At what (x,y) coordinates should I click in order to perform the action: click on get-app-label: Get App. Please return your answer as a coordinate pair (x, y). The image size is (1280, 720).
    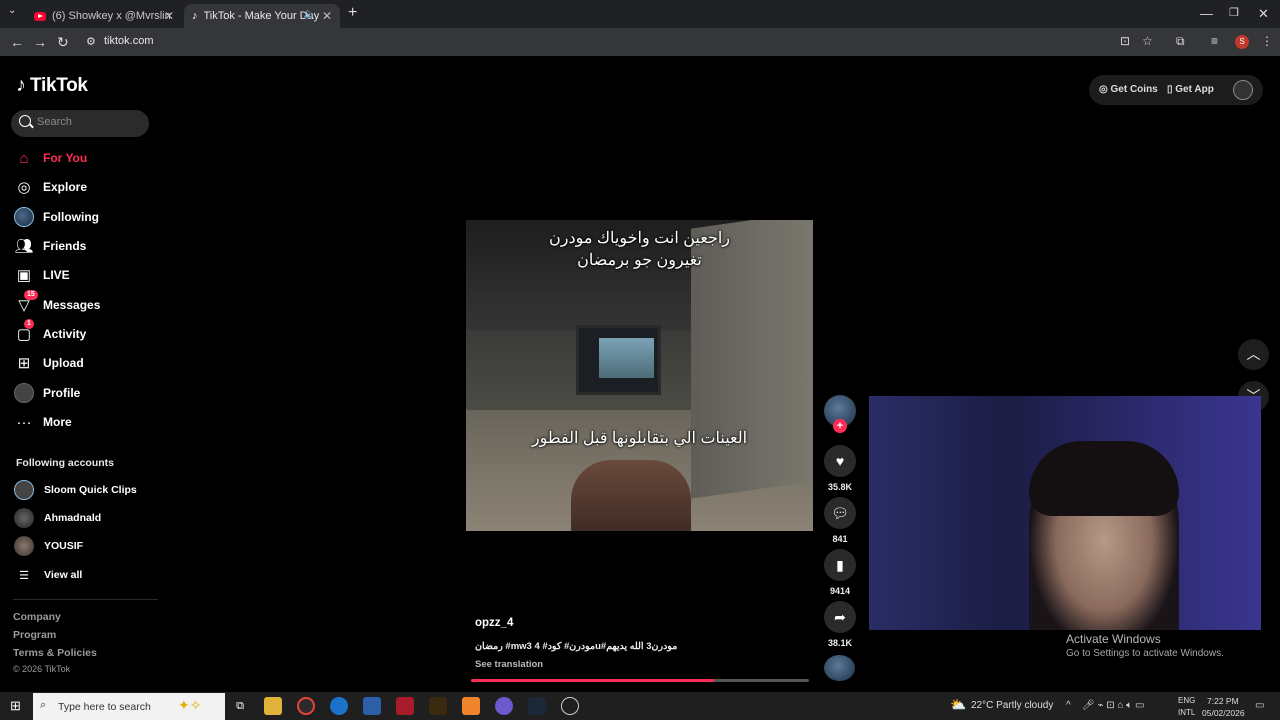
    Looking at the image, I should click on (1194, 89).